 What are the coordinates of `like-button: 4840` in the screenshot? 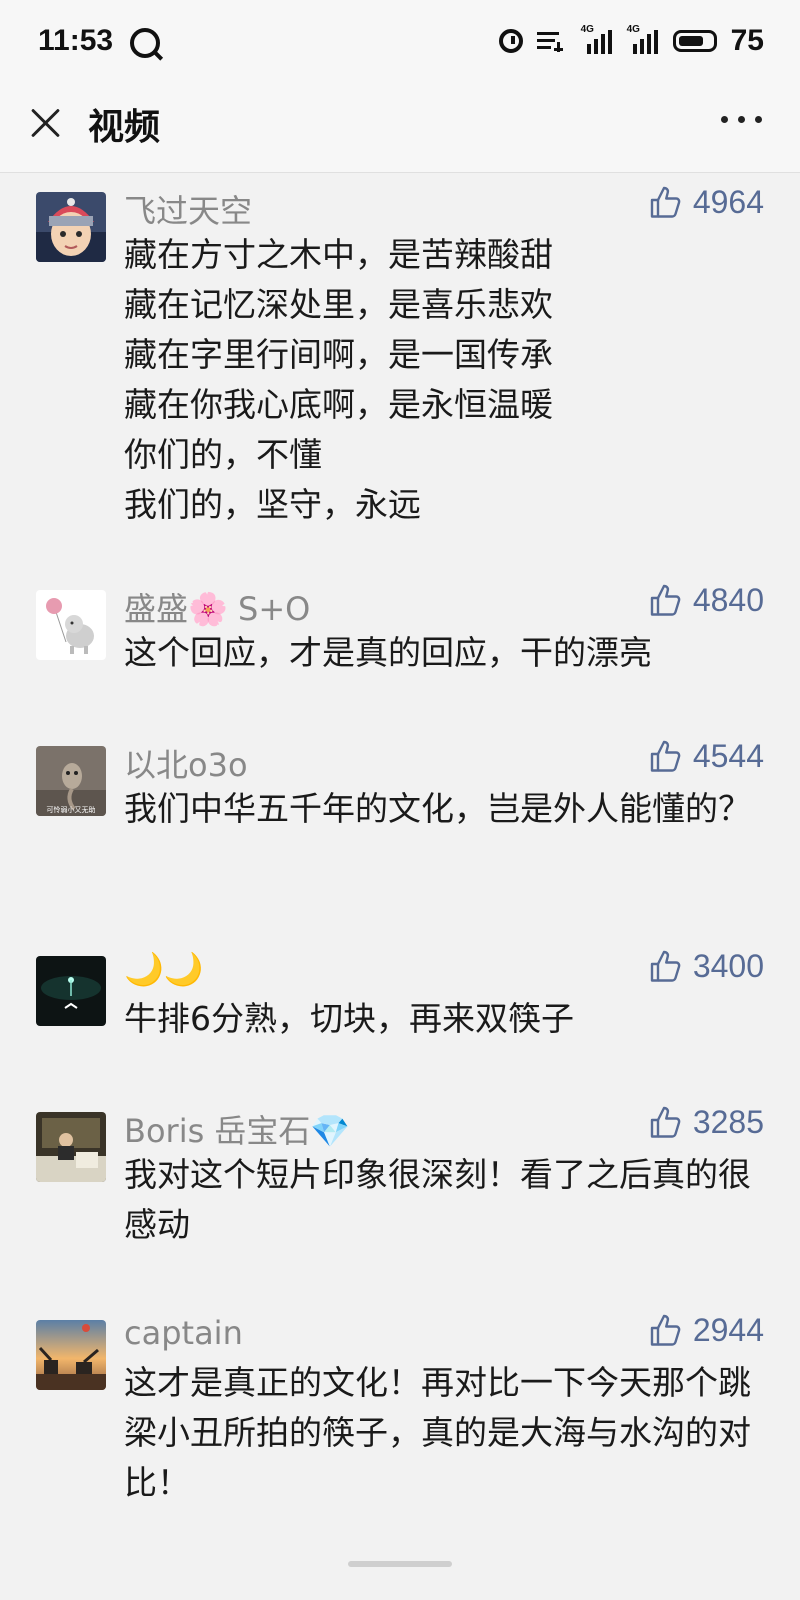 It's located at (706, 600).